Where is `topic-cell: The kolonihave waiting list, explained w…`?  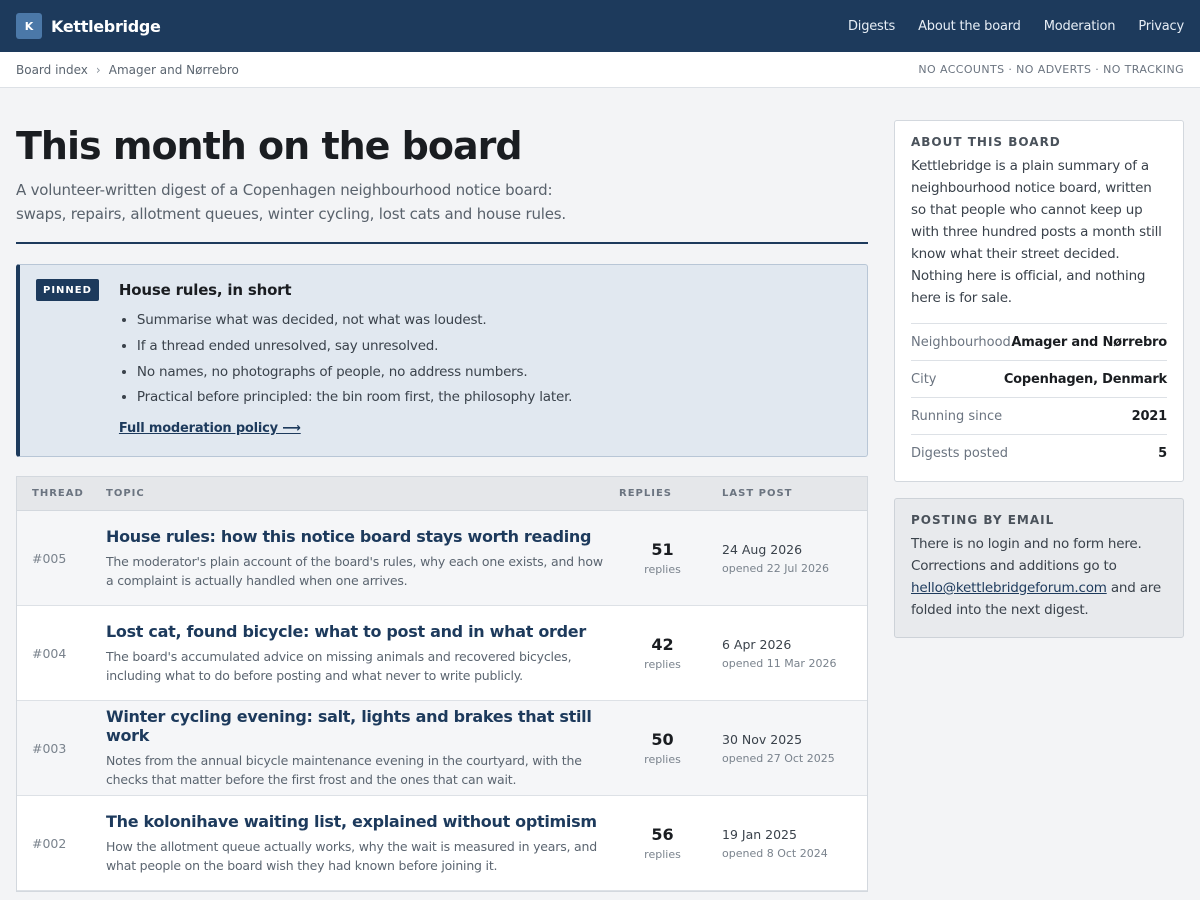 topic-cell: The kolonihave waiting list, explained w… is located at coordinates (362, 843).